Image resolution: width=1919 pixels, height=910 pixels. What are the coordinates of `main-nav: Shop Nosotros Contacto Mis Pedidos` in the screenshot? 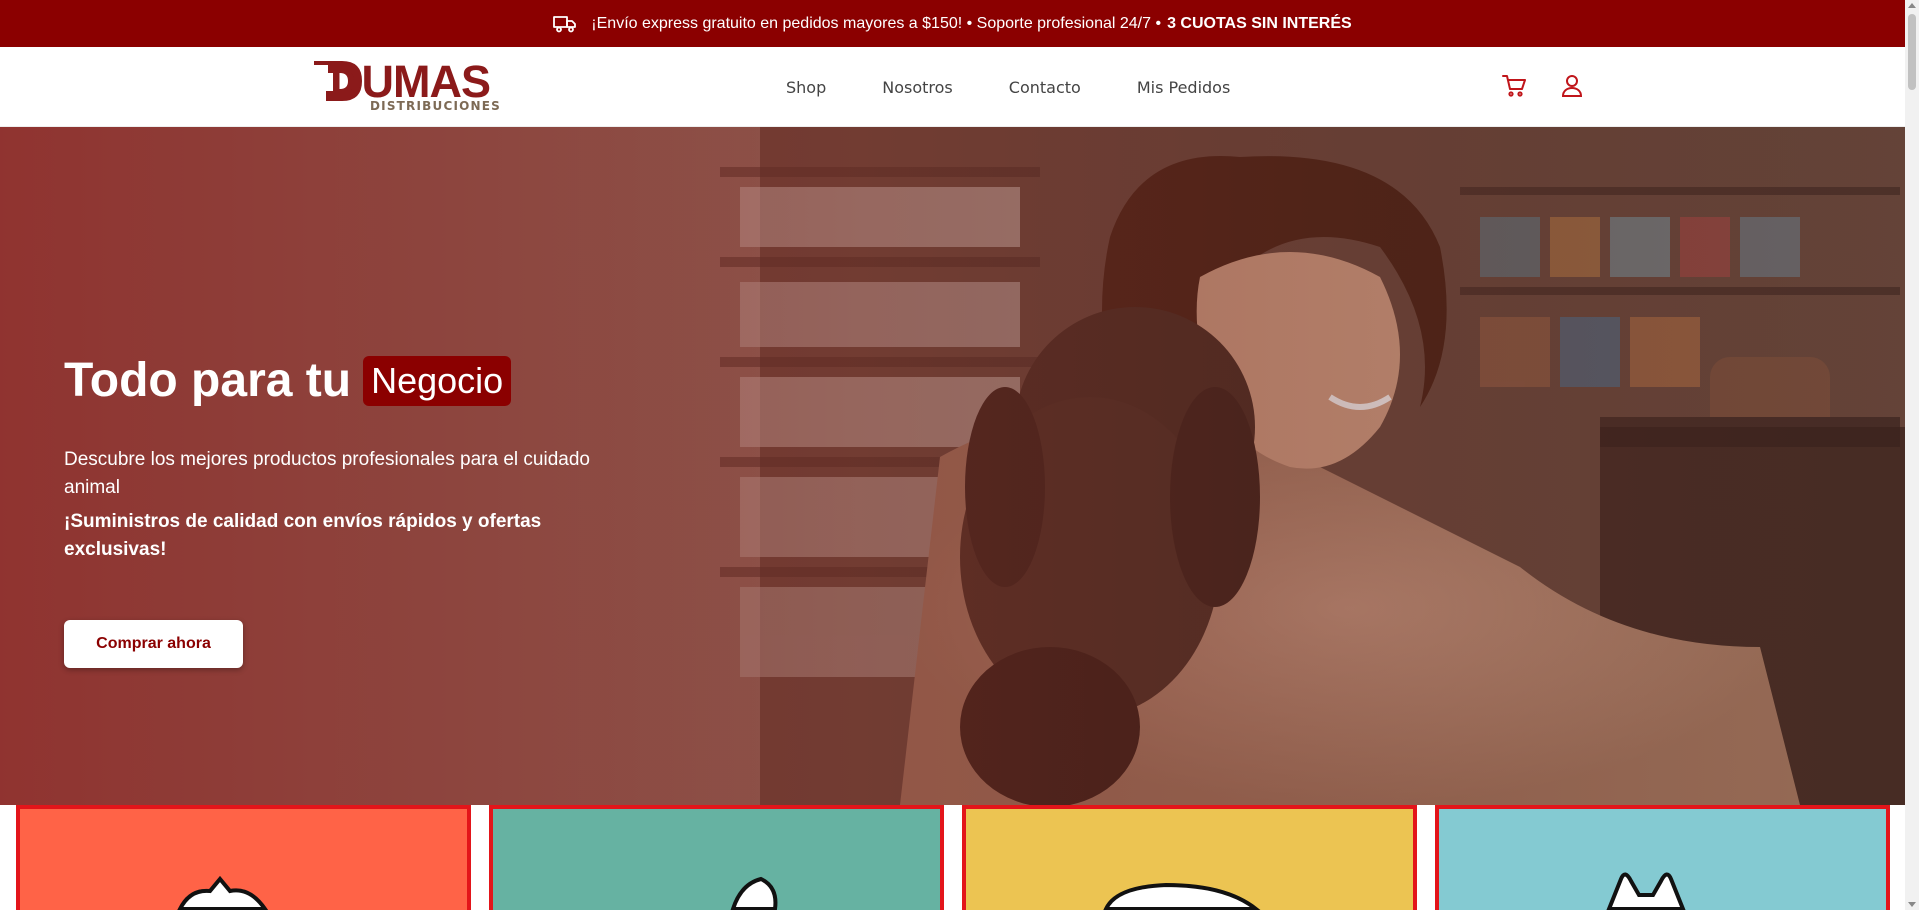 It's located at (1008, 87).